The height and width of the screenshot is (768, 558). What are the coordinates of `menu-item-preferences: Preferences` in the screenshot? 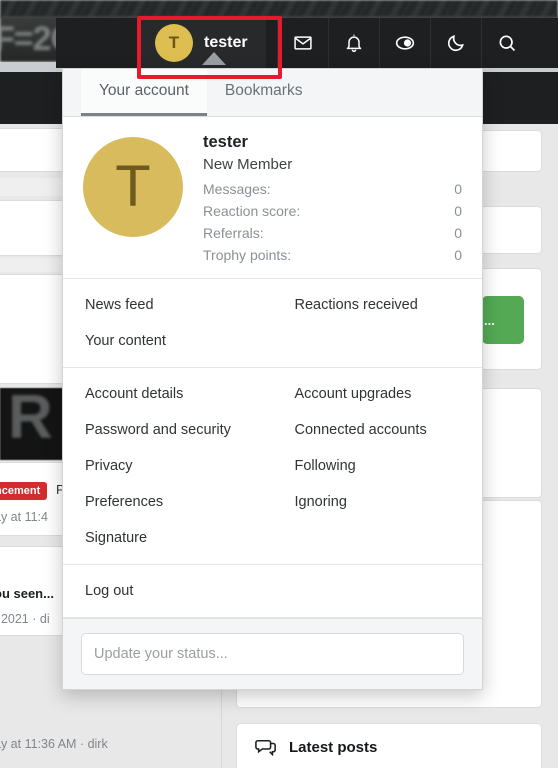 It's located at (124, 502).